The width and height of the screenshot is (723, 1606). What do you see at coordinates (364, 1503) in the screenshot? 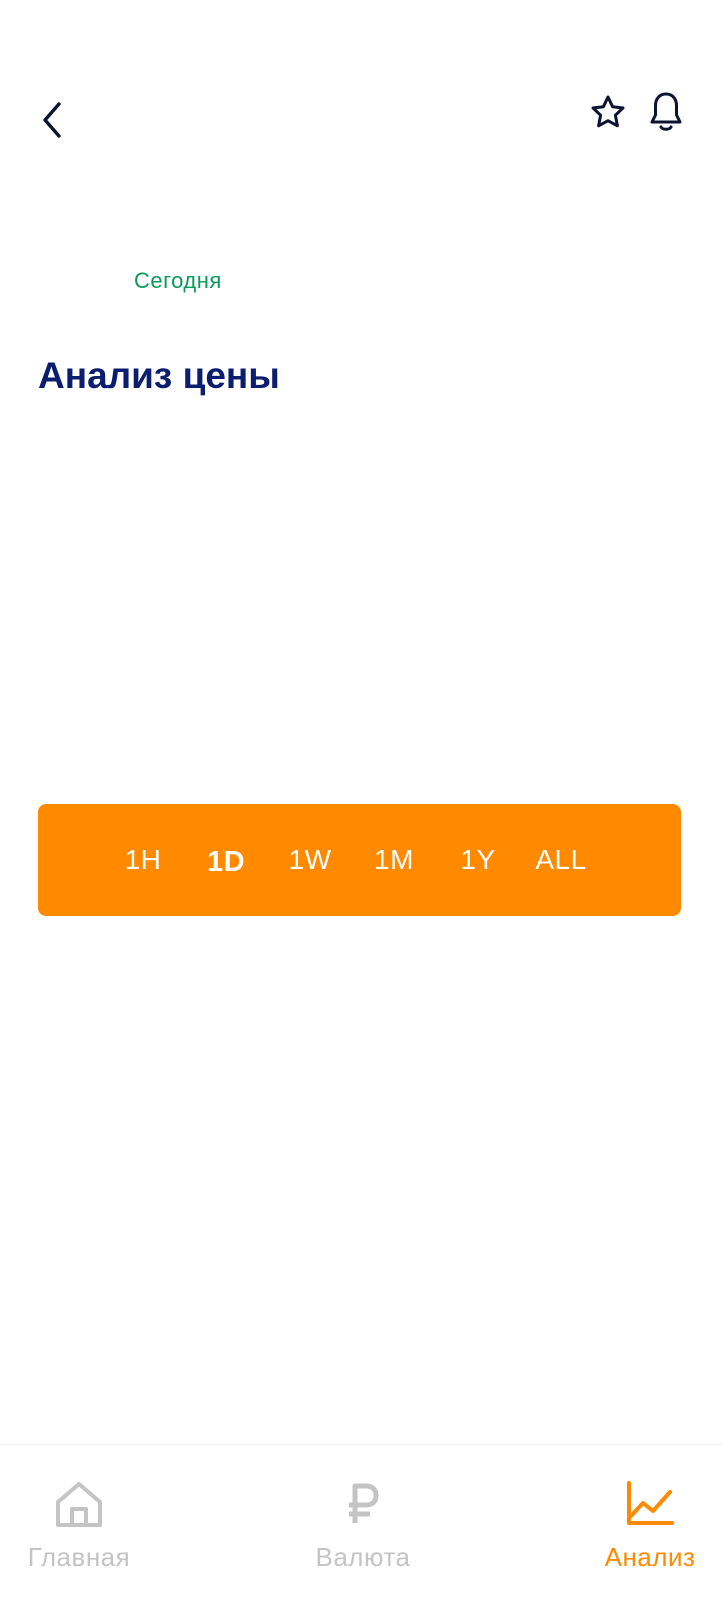
I see `ruble-icon` at bounding box center [364, 1503].